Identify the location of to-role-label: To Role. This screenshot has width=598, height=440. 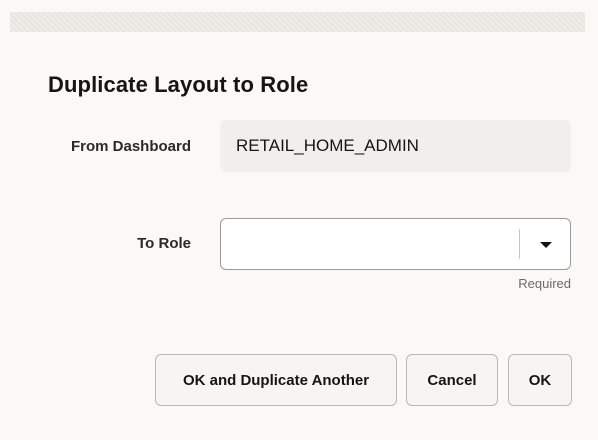
(164, 243).